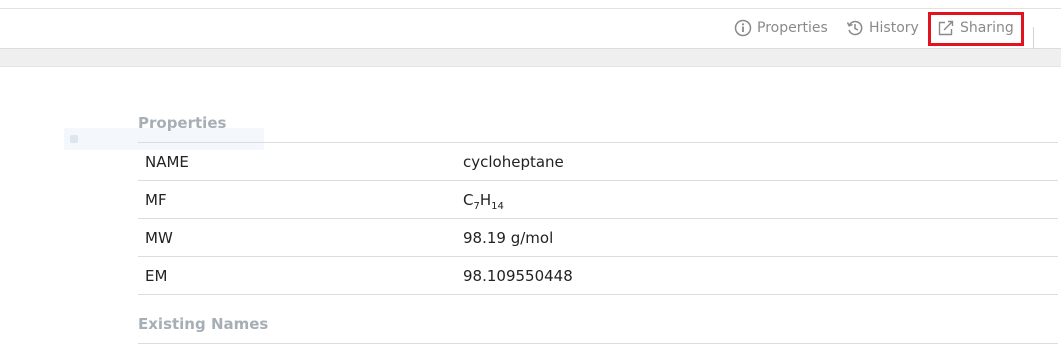 This screenshot has width=1061, height=347. I want to click on table-row: MW 98.19 g/mol, so click(598, 237).